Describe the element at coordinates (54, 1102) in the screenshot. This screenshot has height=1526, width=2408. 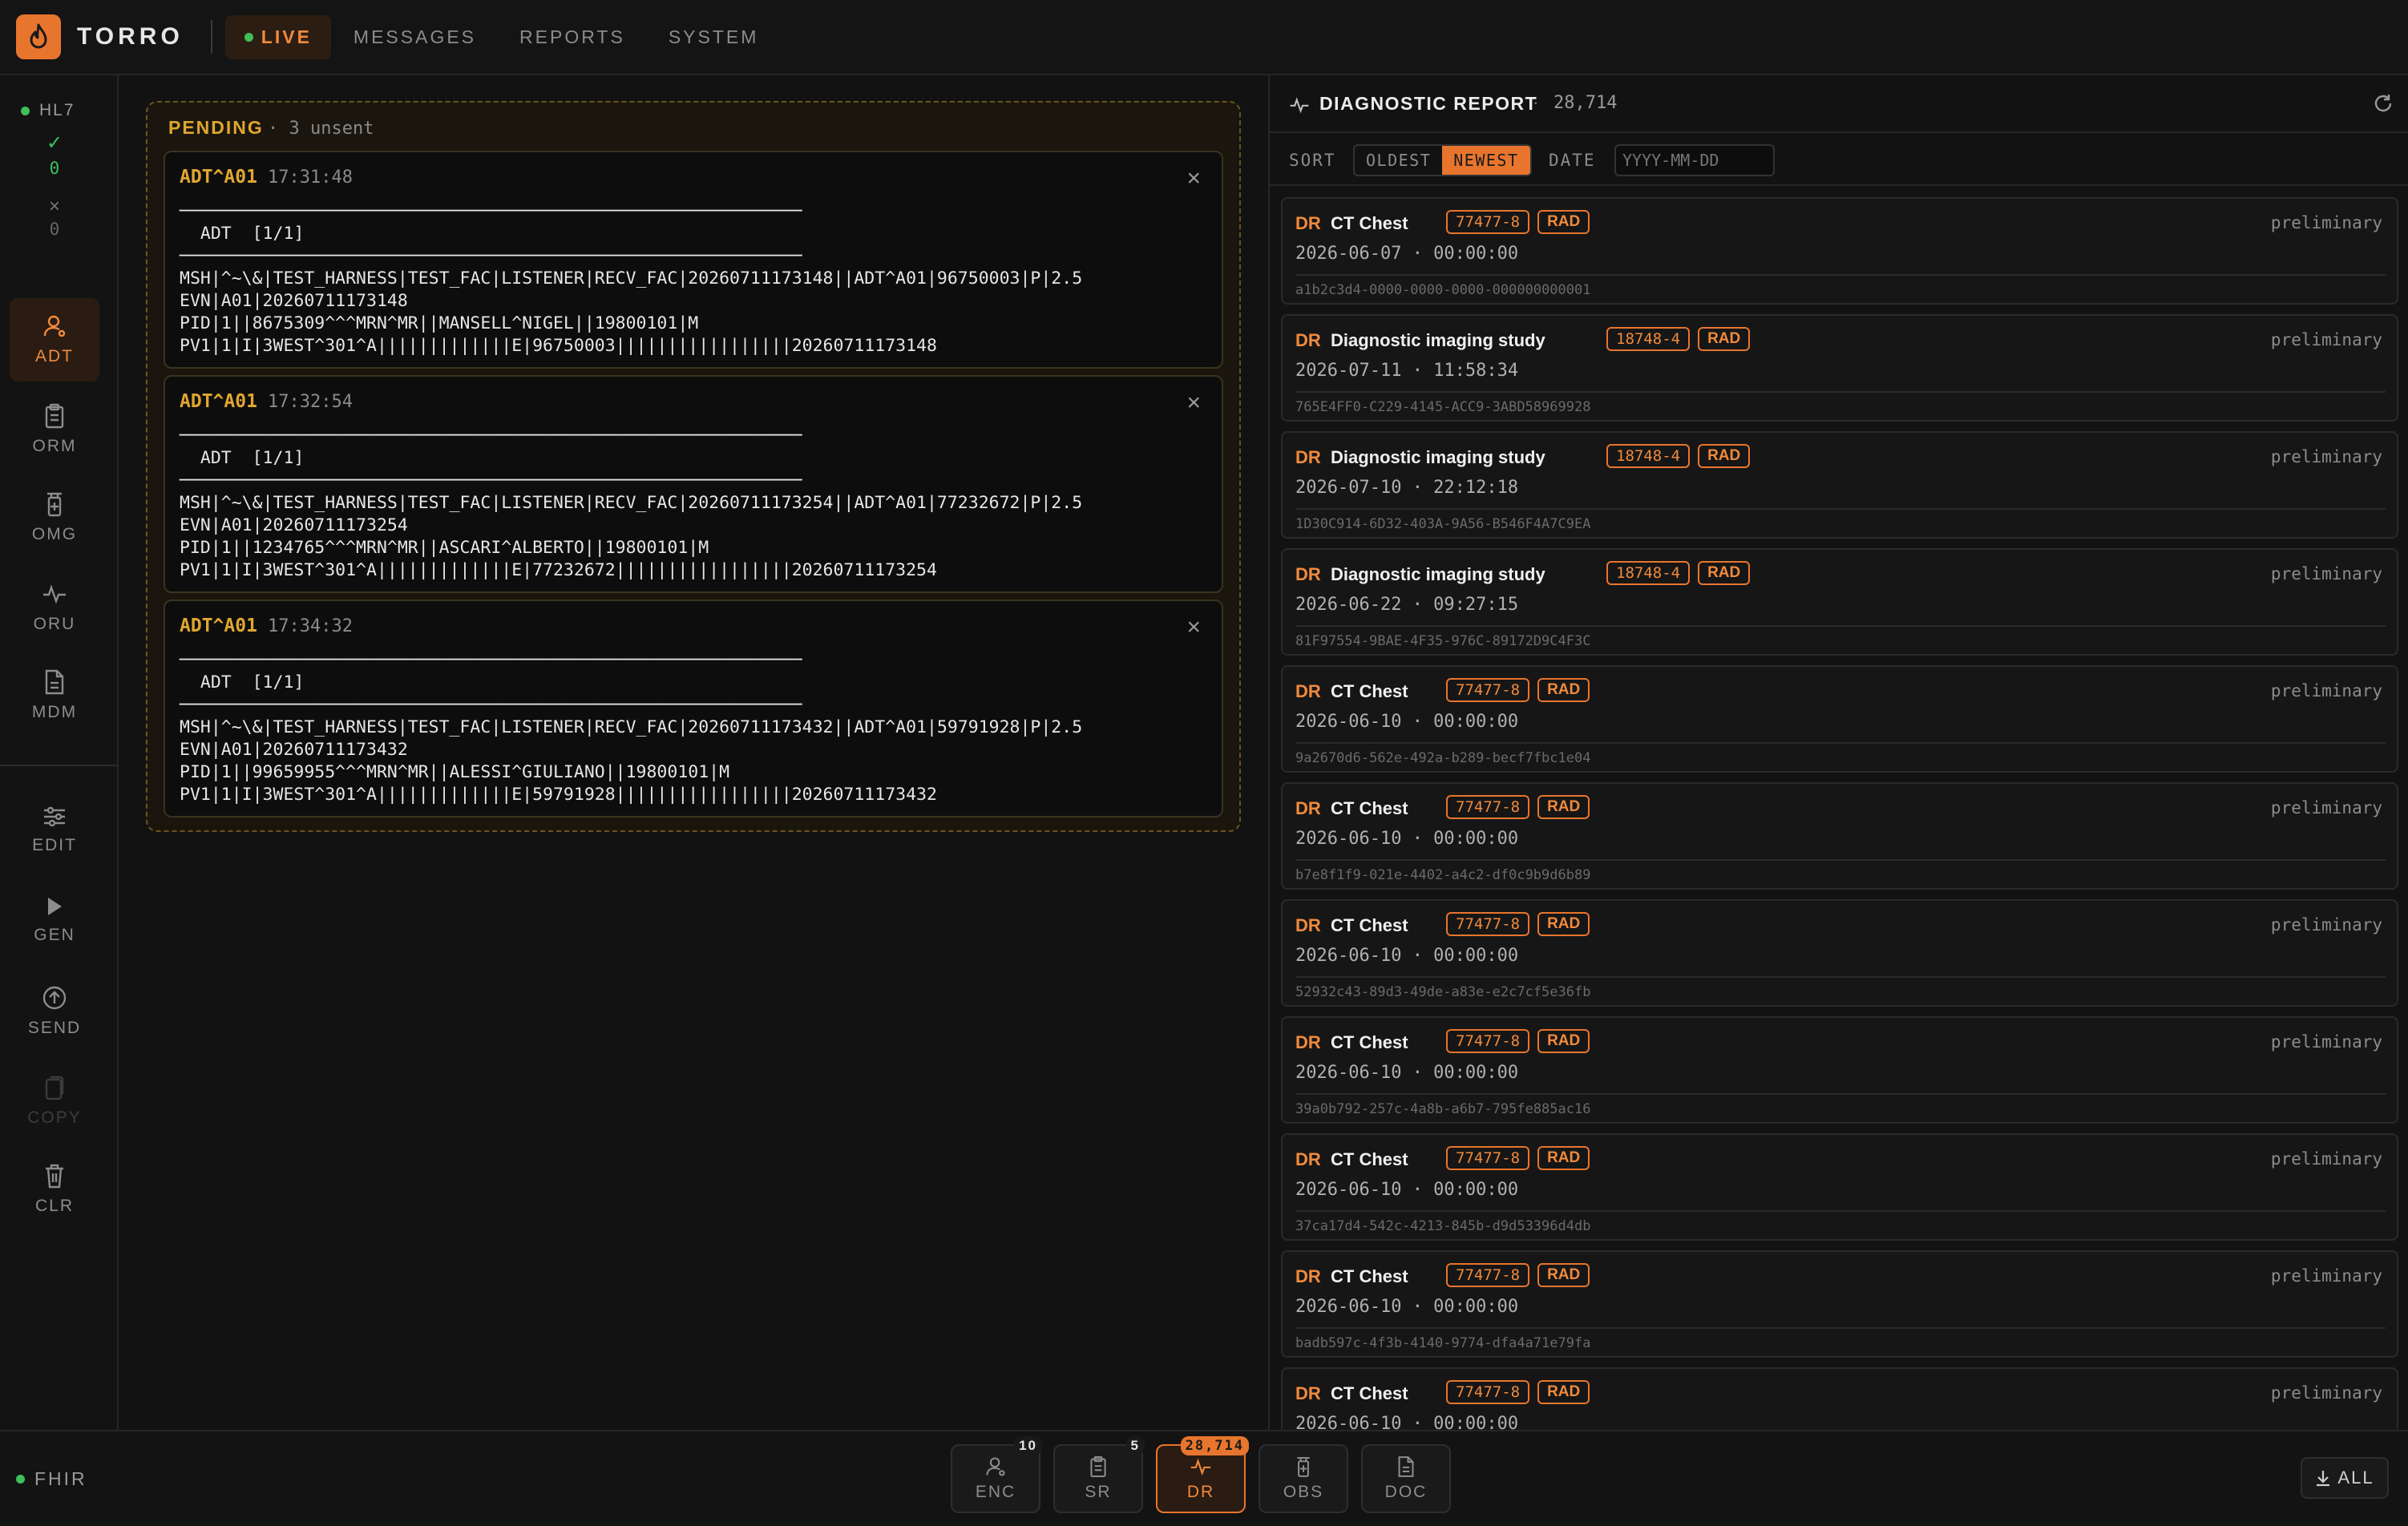
I see `rail-copy-button: COPY` at that location.